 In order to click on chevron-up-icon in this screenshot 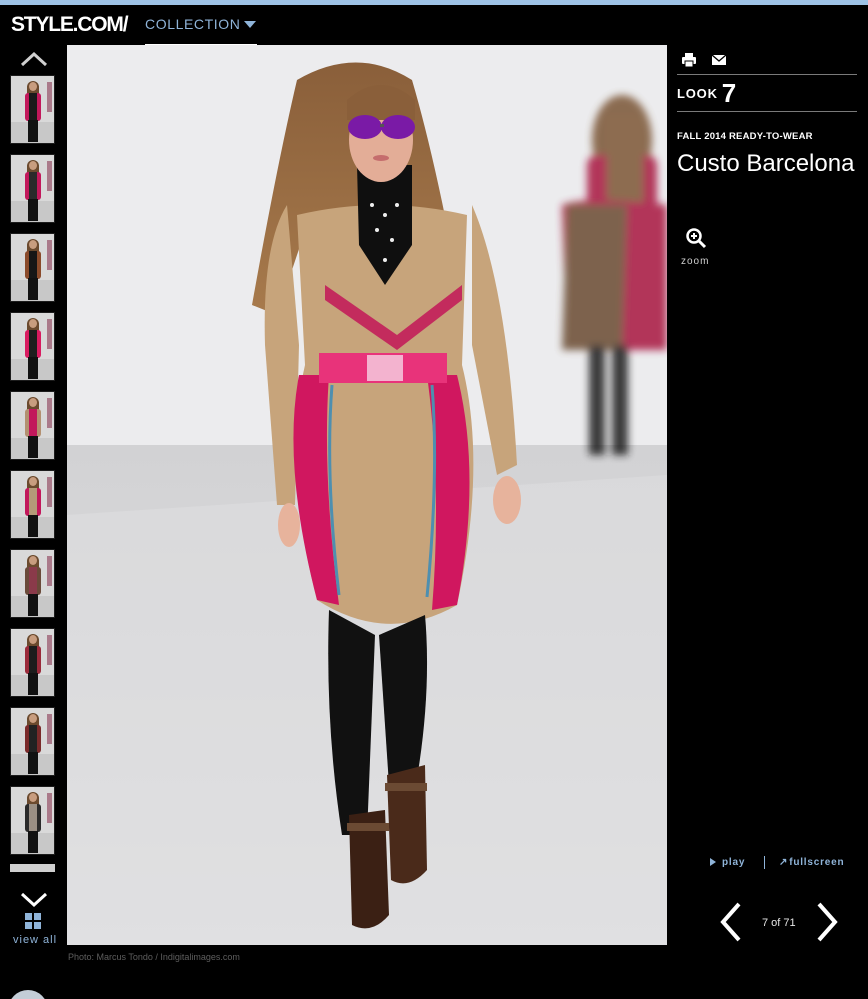, I will do `click(34, 59)`.